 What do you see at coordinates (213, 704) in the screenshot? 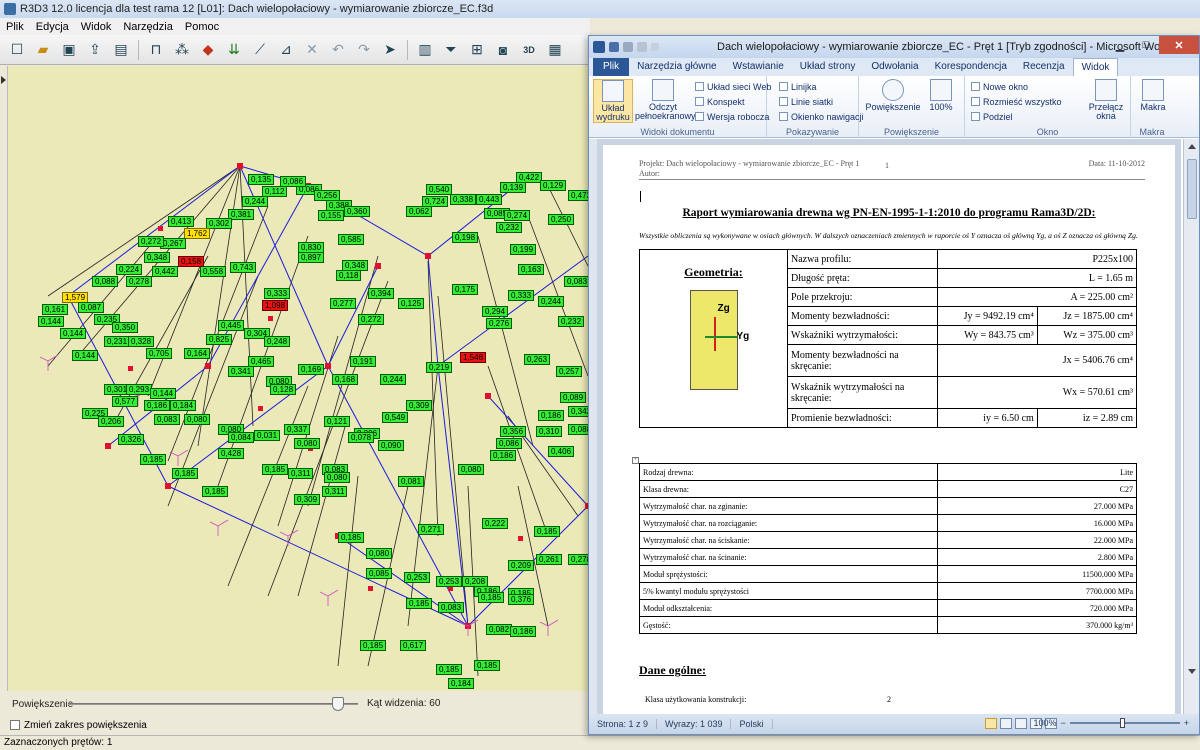
I see `zoom-slider-track` at bounding box center [213, 704].